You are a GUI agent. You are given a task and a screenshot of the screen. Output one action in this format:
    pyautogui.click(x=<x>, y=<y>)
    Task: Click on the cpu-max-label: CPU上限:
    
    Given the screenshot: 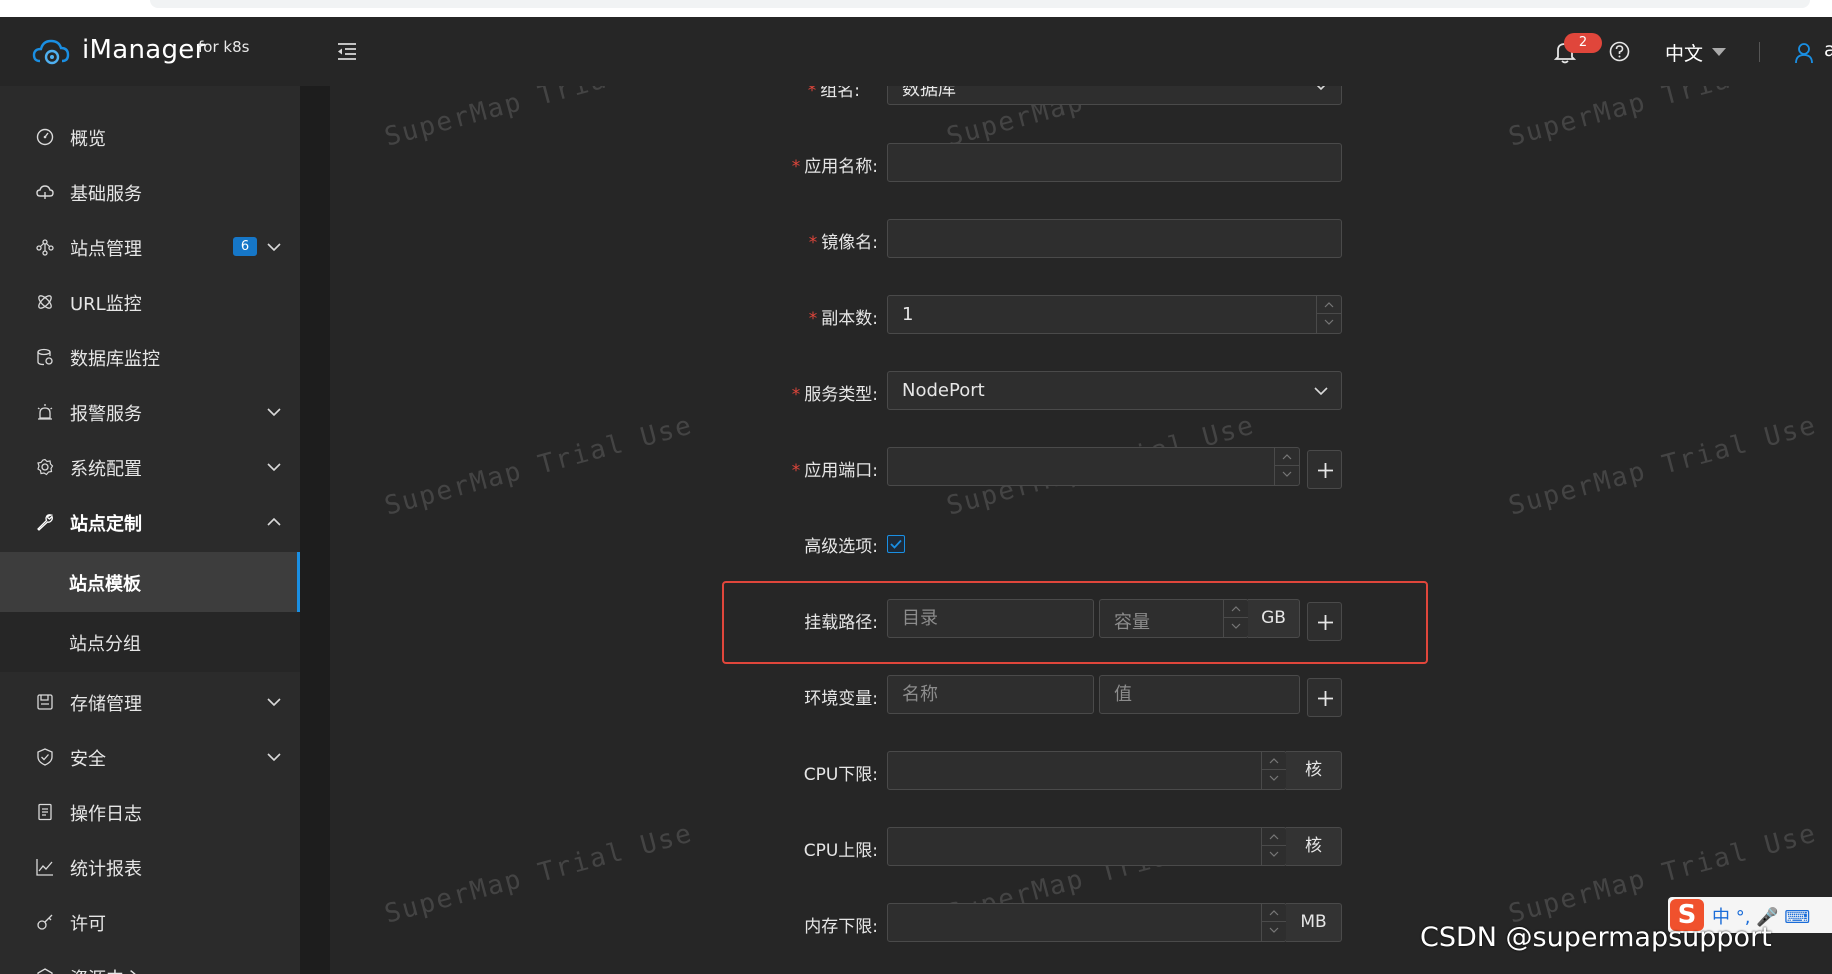 What is the action you would take?
    pyautogui.click(x=840, y=851)
    